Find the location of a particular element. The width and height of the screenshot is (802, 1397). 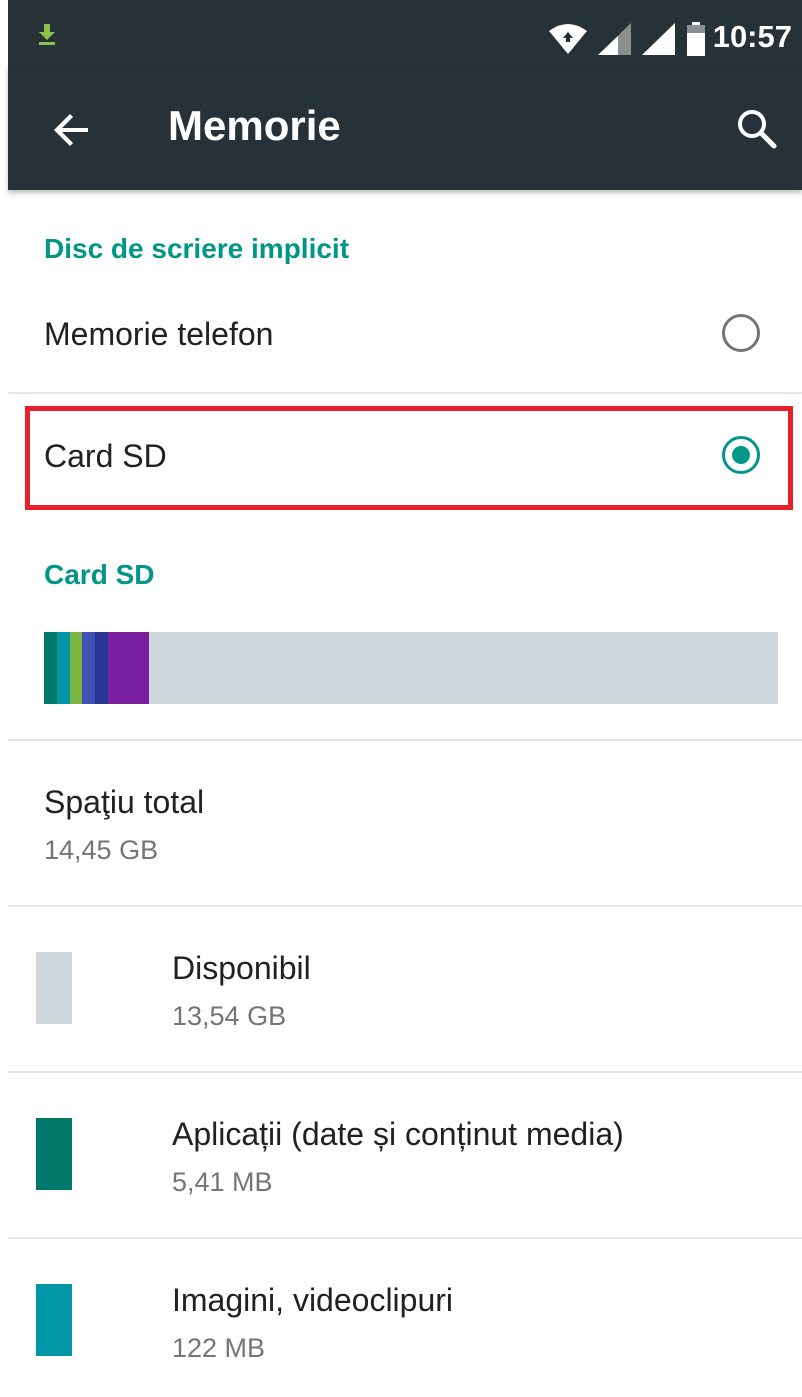

status-icons is located at coordinates (627, 39).